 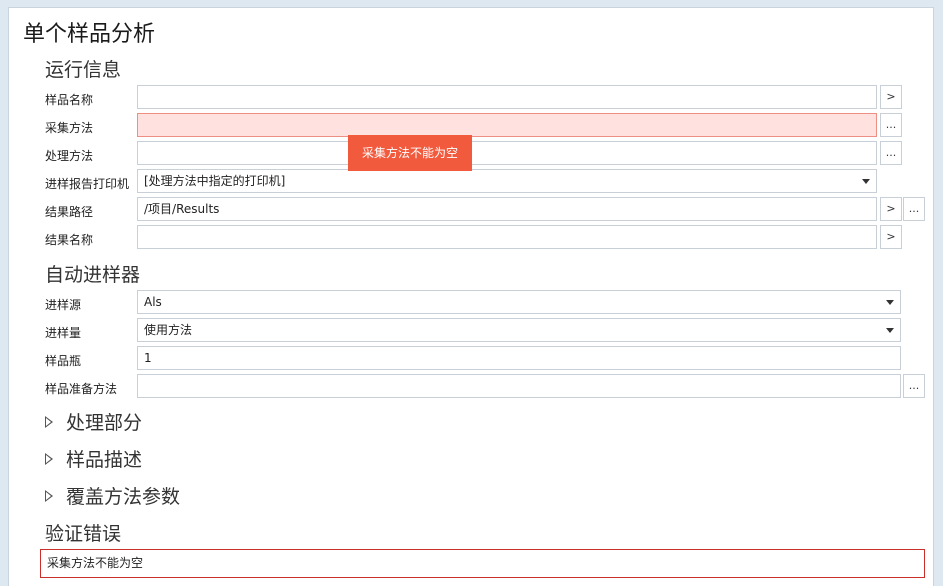 I want to click on acq-method-input, so click(x=507, y=125).